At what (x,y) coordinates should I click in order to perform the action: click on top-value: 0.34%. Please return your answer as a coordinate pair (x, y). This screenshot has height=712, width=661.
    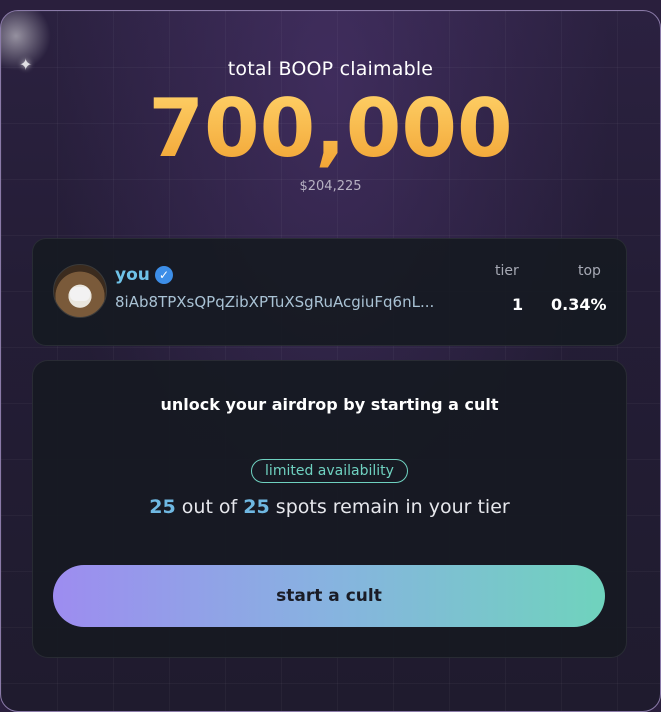
    Looking at the image, I should click on (579, 304).